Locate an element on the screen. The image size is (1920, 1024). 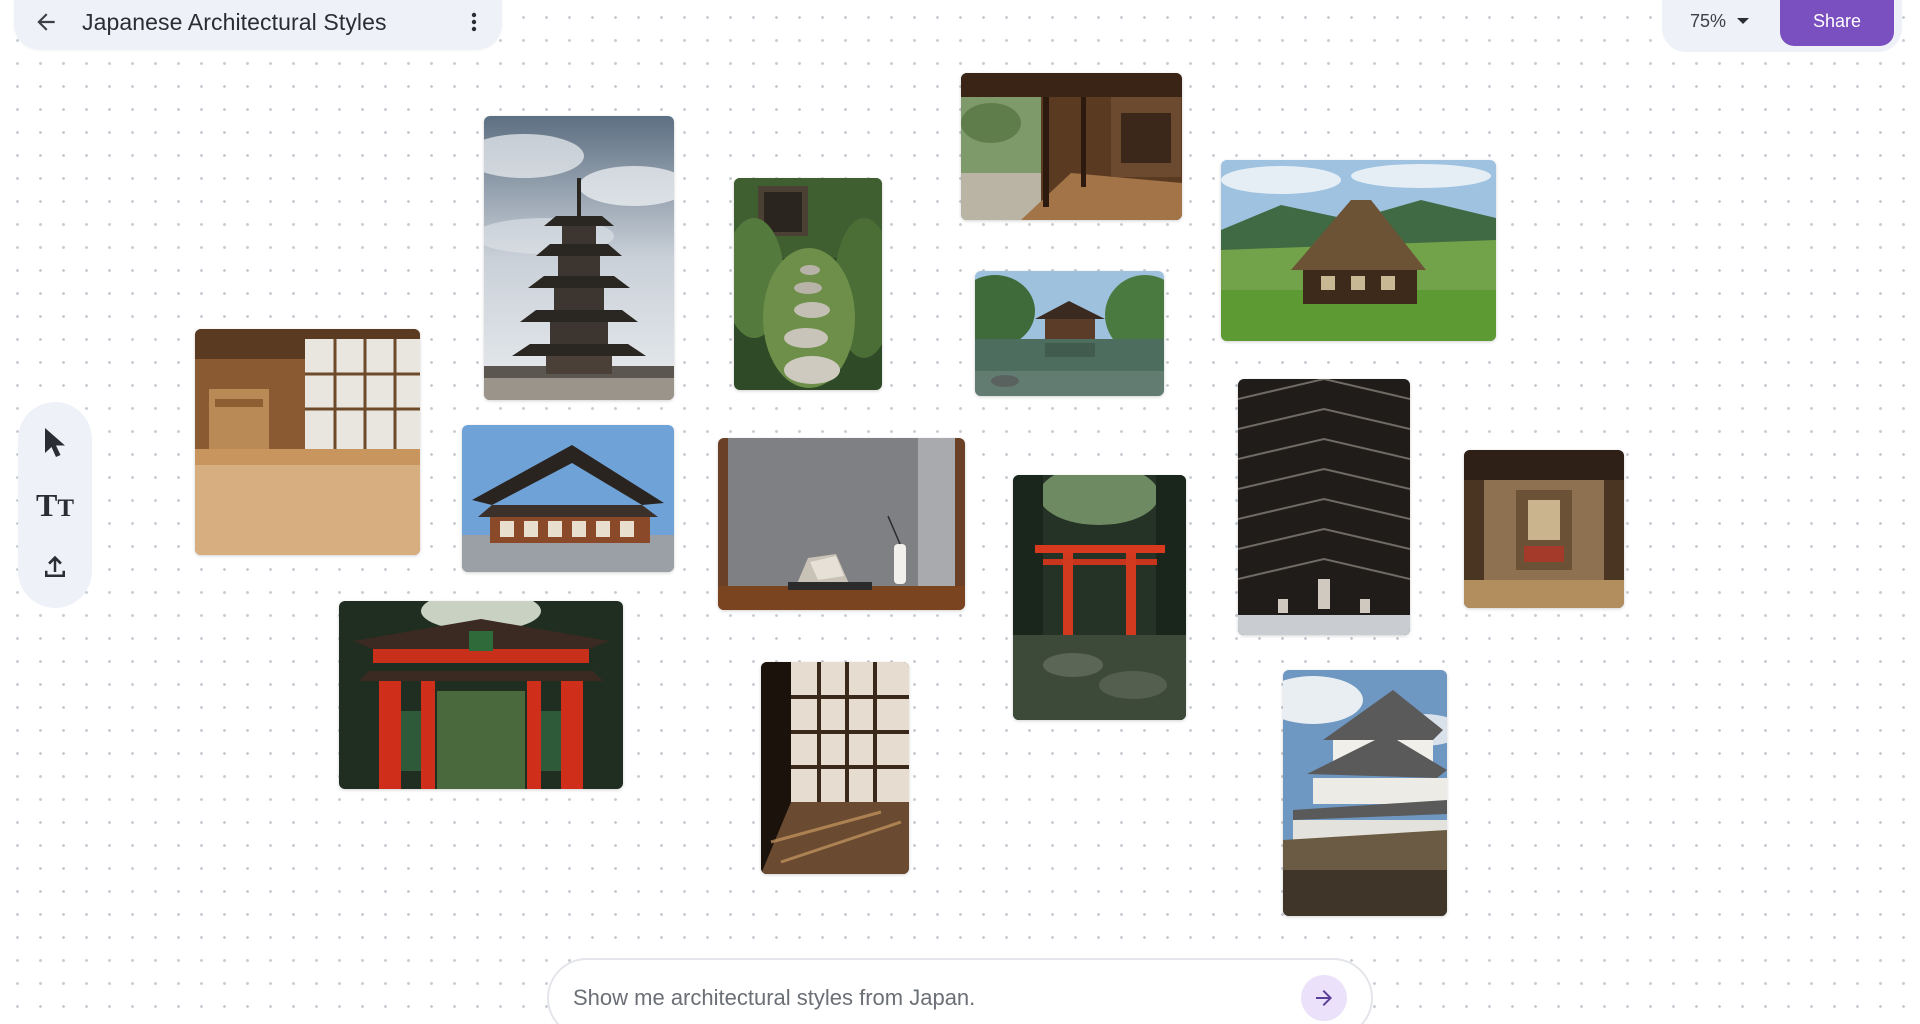
image-card-castle is located at coordinates (1365, 793).